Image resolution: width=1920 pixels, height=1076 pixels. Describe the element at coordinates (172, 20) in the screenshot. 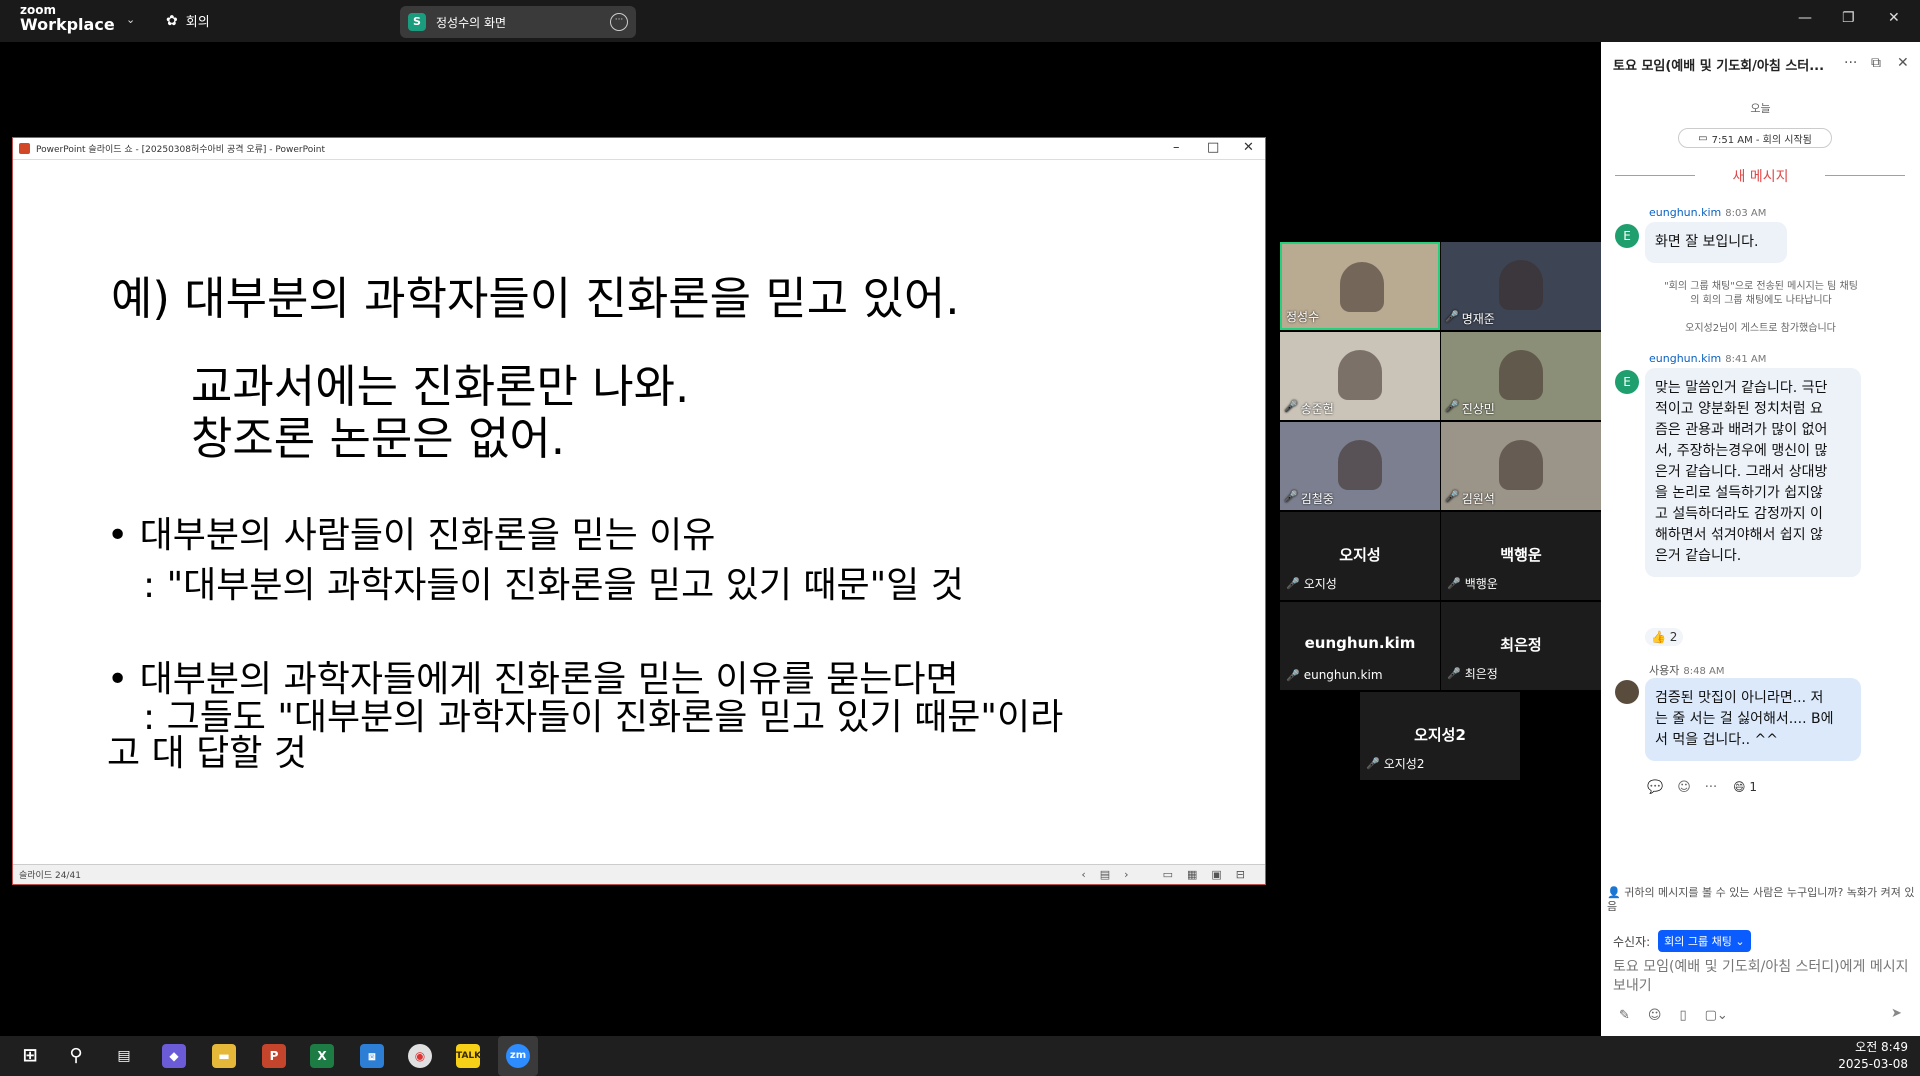

I see `paw-icon: ✿` at that location.